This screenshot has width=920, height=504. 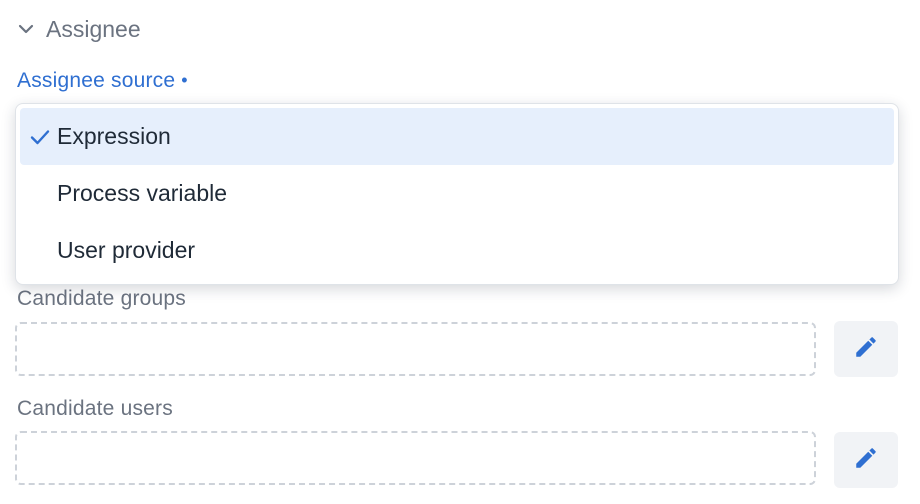 What do you see at coordinates (101, 298) in the screenshot?
I see `candidate-groups-label: Candidate groups` at bounding box center [101, 298].